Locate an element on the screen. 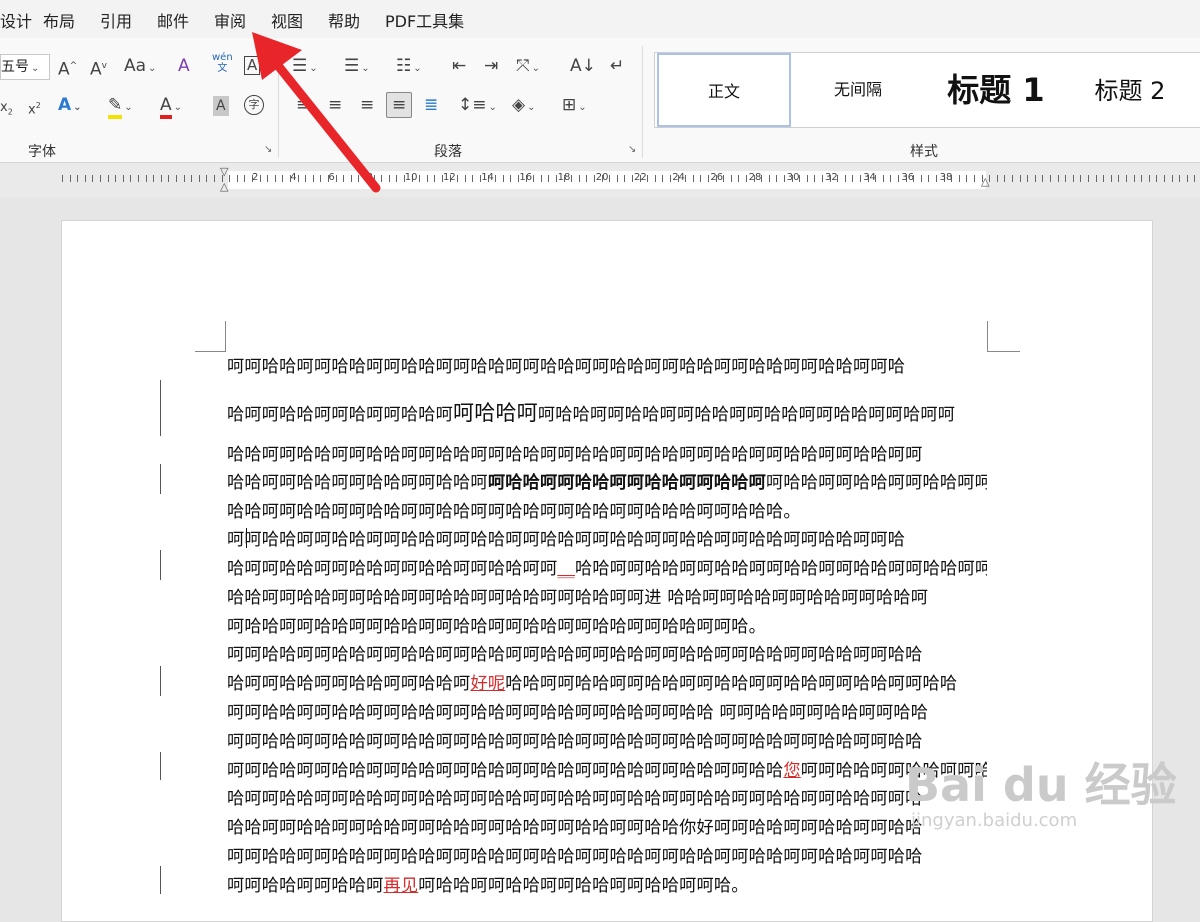 This screenshot has width=1200, height=922. baidu-watermark: Bai du 经验 jingyan.baidu.com is located at coordinates (1041, 795).